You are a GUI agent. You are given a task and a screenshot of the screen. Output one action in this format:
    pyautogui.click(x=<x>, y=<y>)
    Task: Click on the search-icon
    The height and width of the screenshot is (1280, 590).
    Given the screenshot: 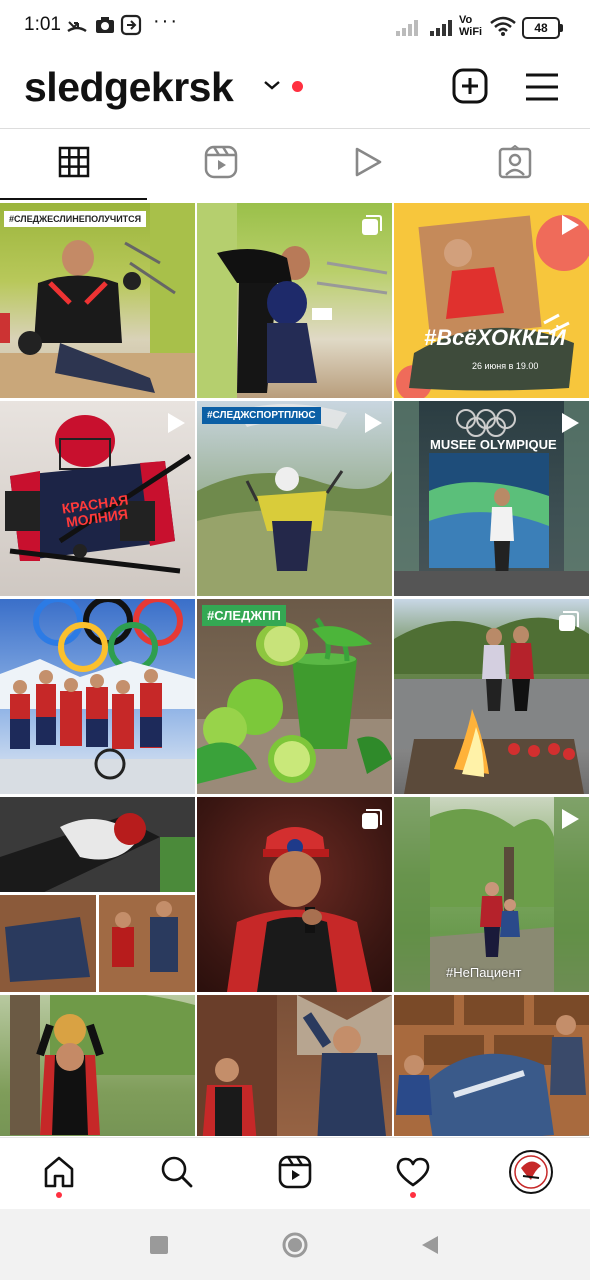 What is the action you would take?
    pyautogui.click(x=177, y=1174)
    